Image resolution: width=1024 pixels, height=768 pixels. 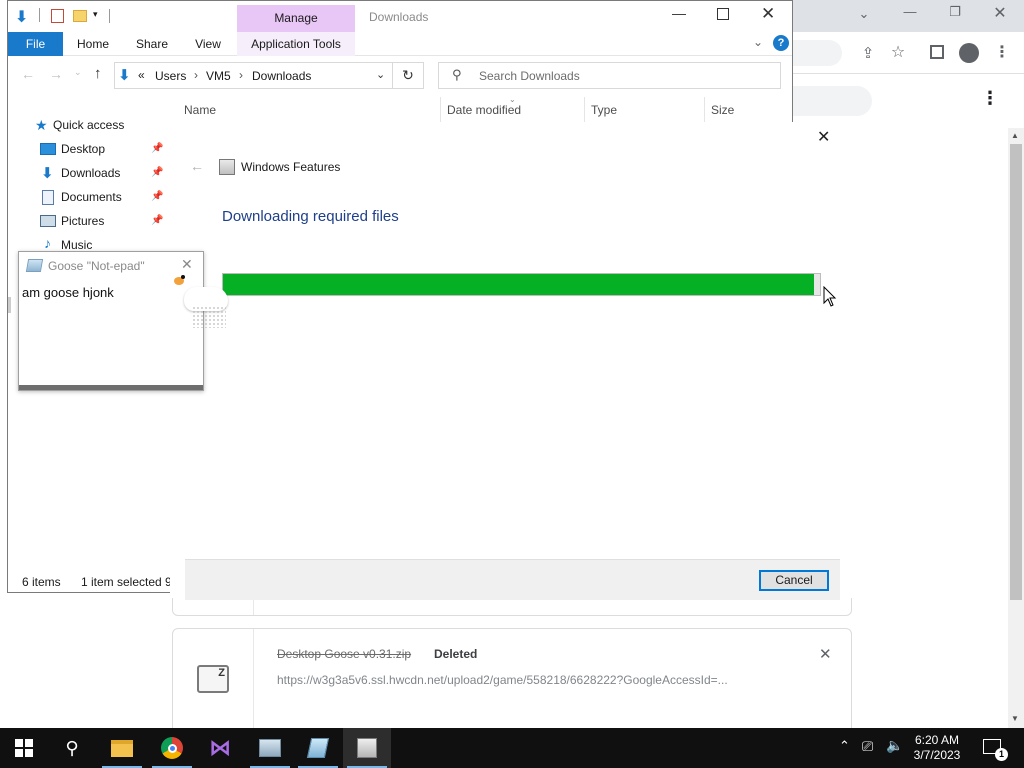 What do you see at coordinates (80, 16) in the screenshot?
I see `new-folder-icon` at bounding box center [80, 16].